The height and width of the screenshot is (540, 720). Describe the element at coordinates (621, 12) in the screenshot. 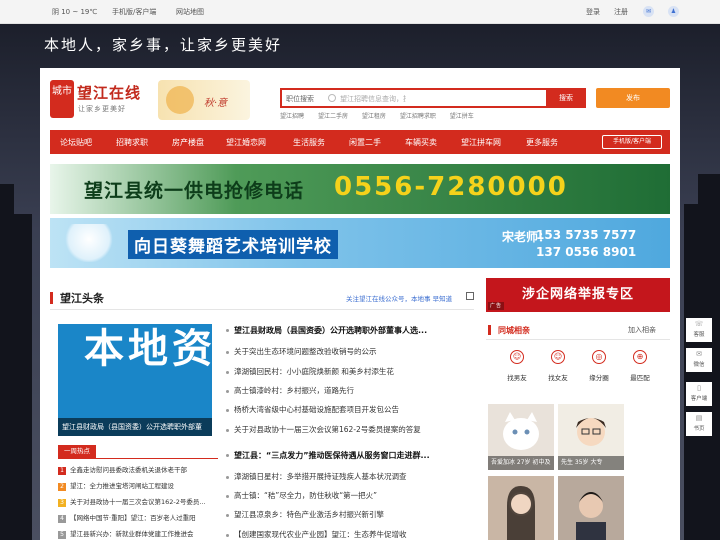

I see `register-link: 注册` at that location.